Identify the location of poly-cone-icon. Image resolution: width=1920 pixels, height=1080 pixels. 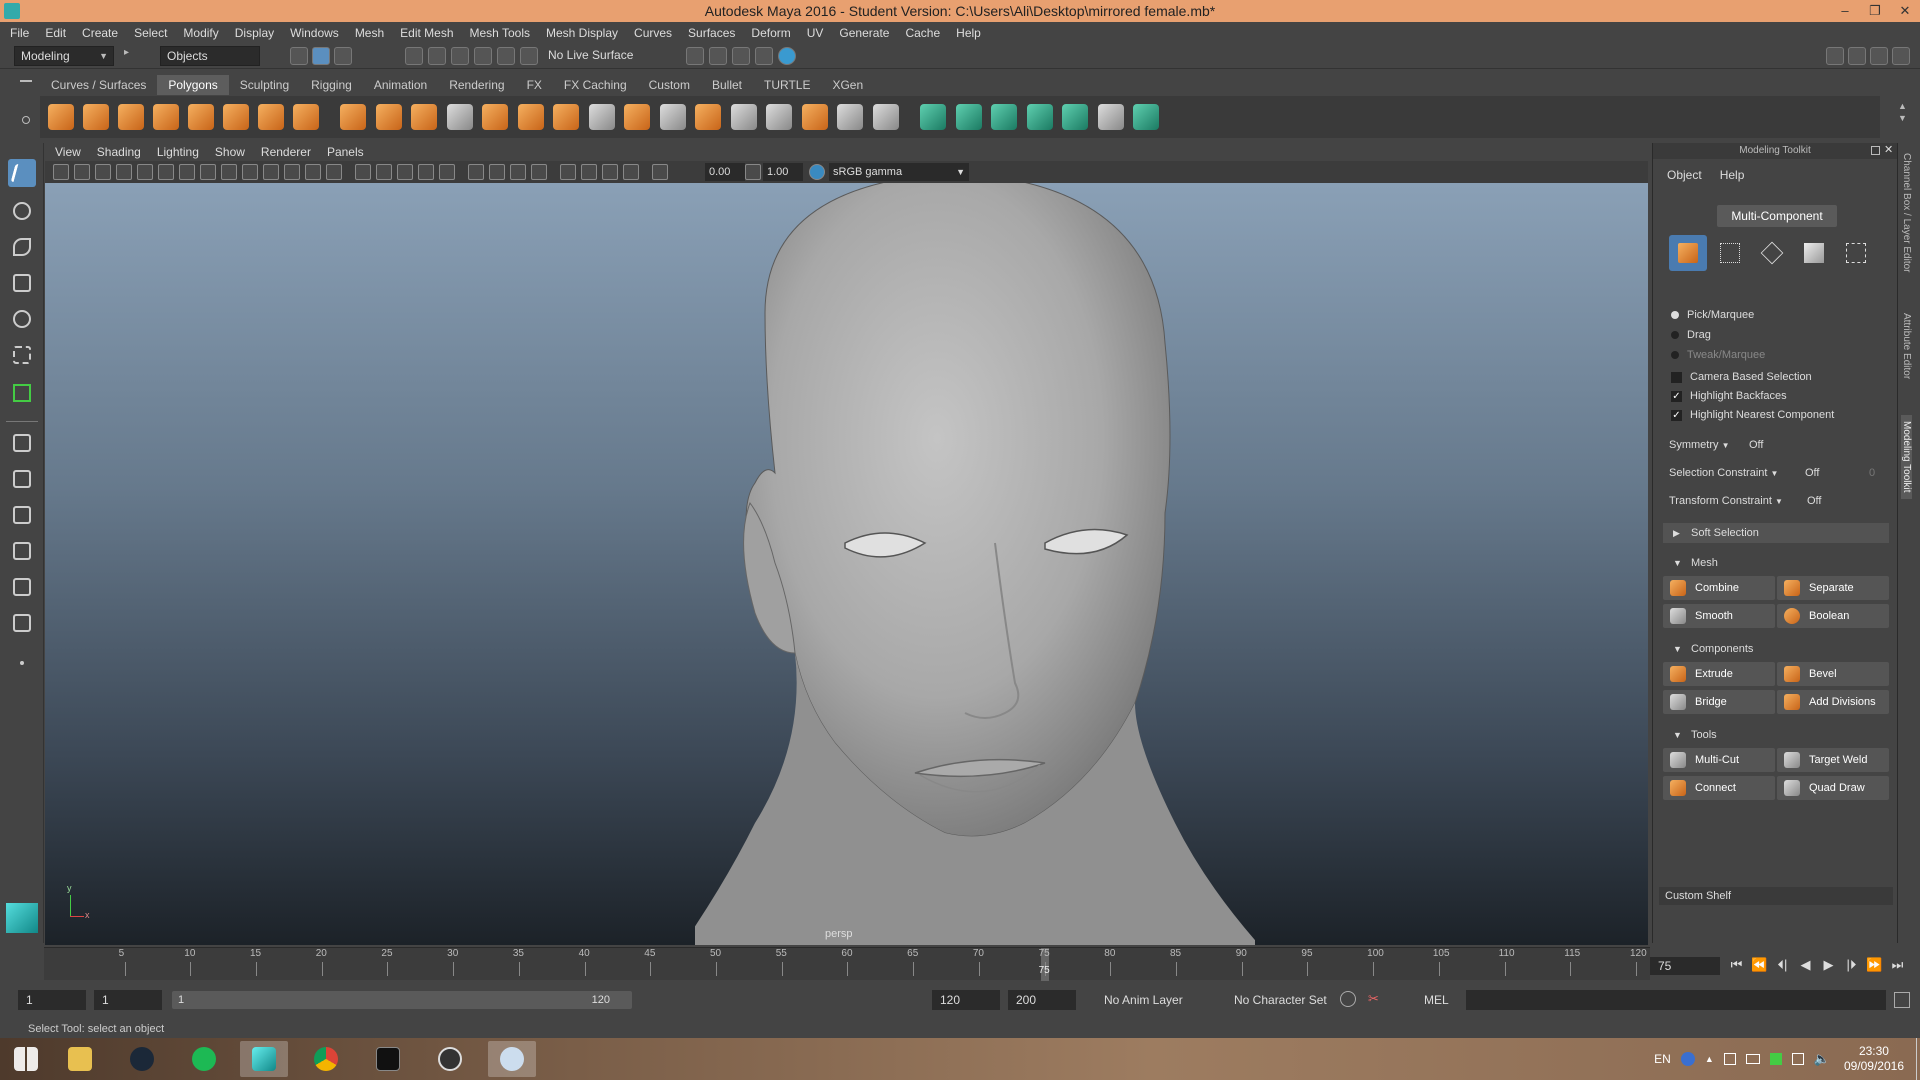
(166, 117).